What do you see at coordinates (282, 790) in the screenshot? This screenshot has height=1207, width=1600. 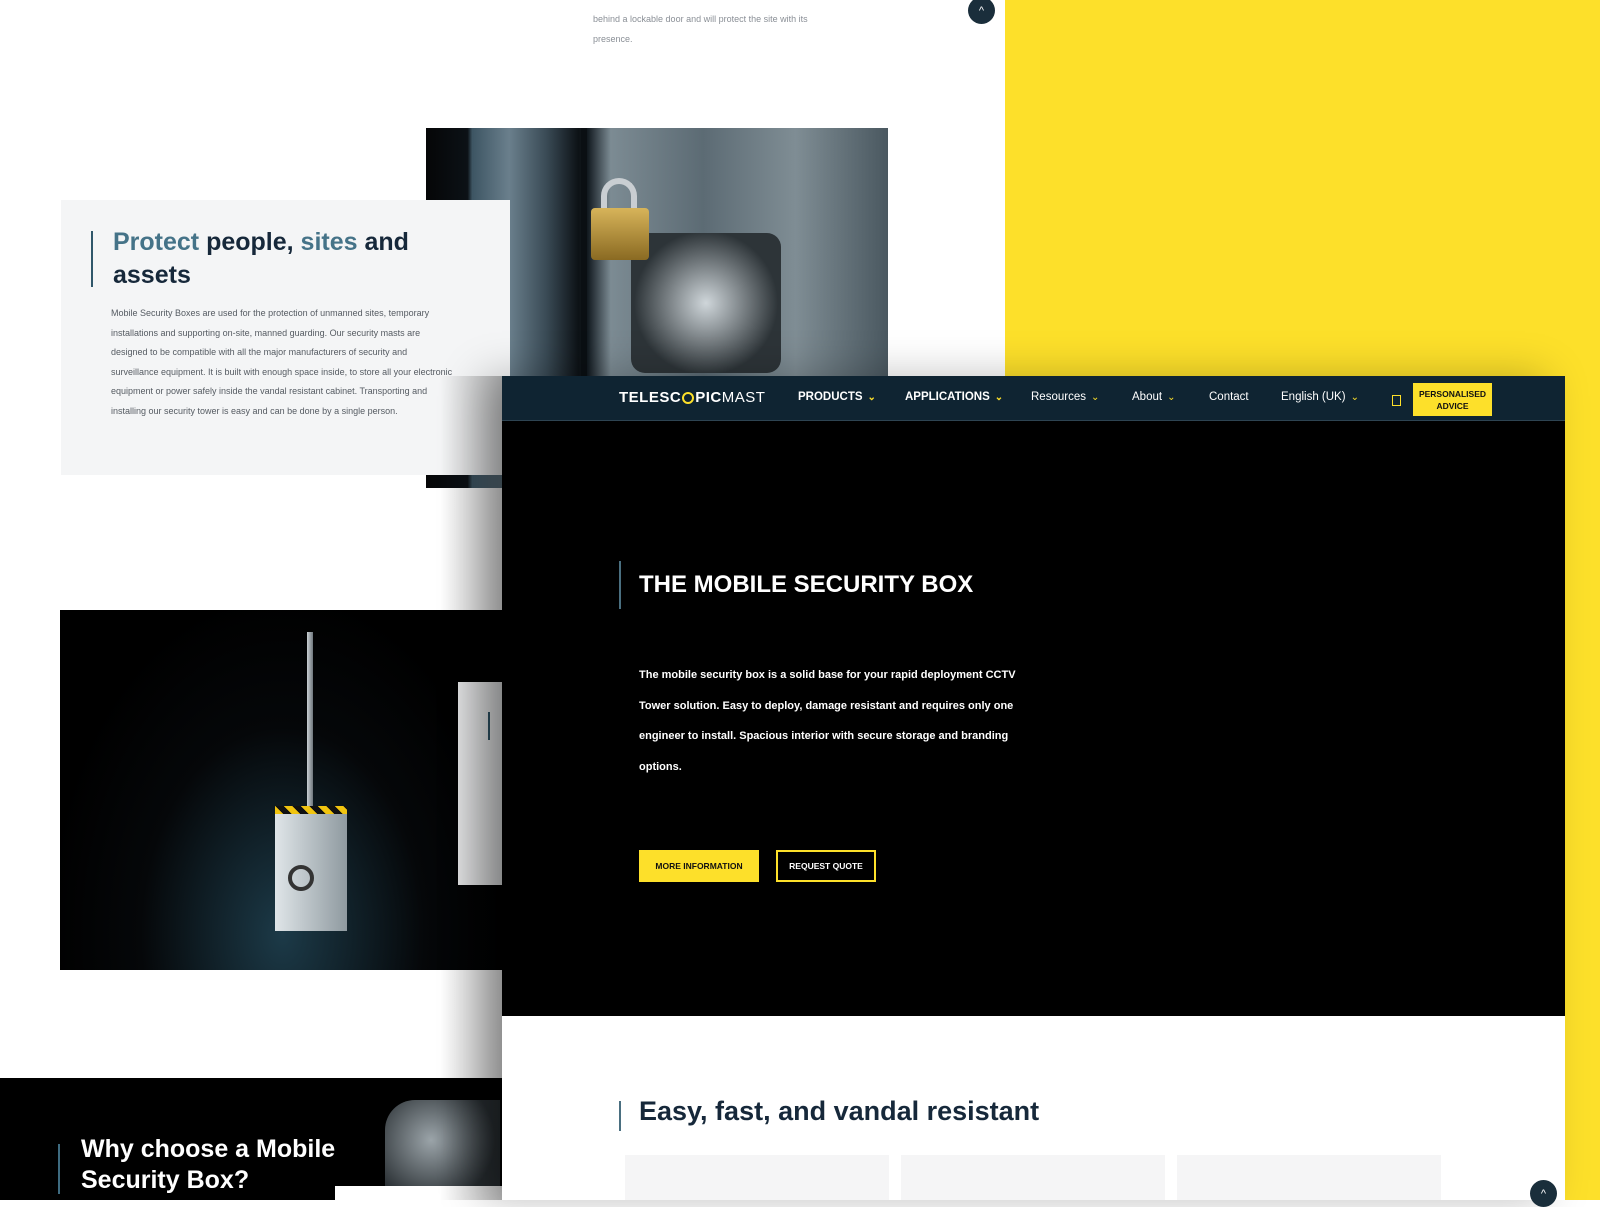 I see `mast-photo` at bounding box center [282, 790].